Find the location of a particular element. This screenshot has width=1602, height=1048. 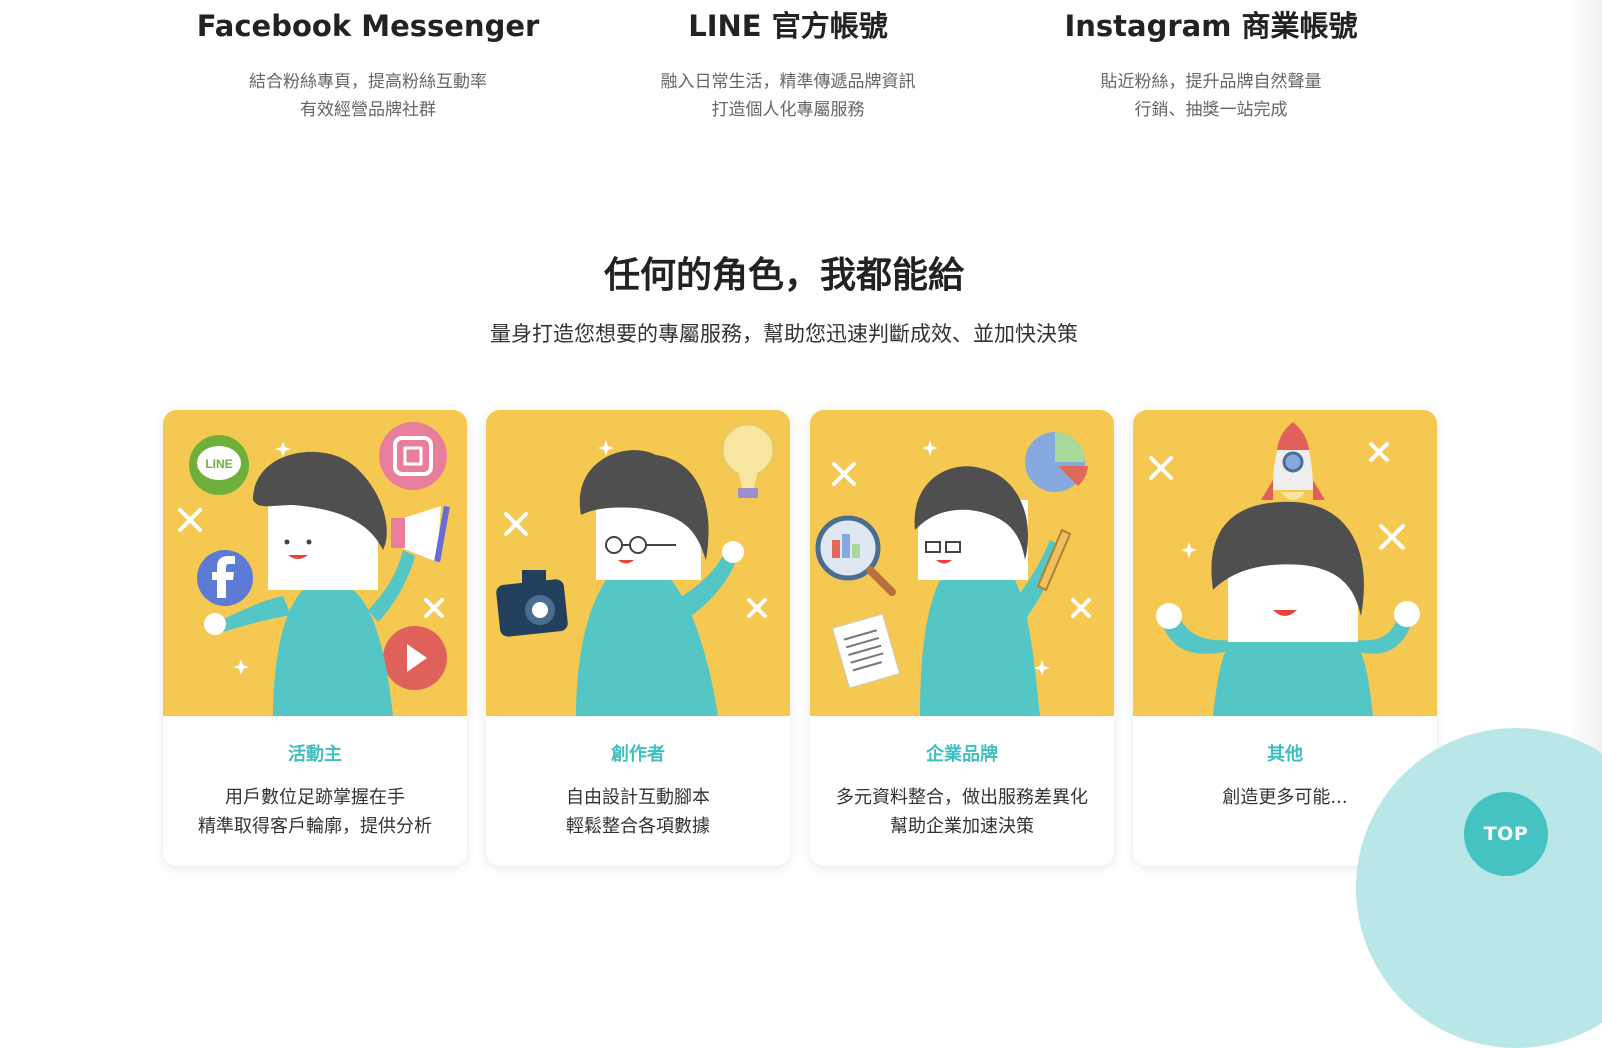

platform-title: Instagram 商業帳號 is located at coordinates (1211, 26).